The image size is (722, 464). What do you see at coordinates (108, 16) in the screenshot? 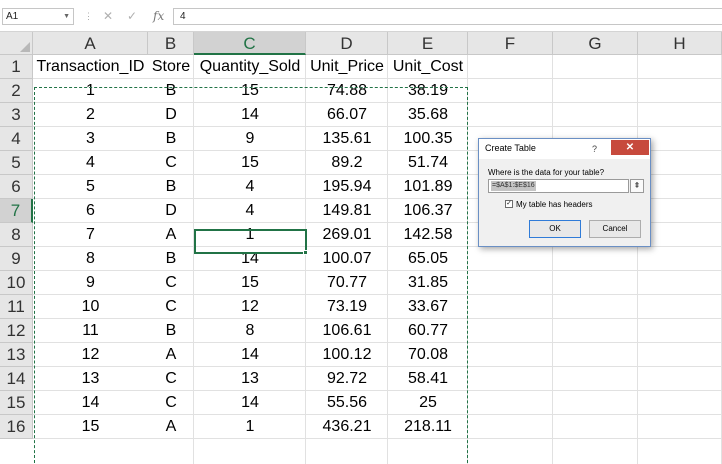
I see `cancel-icon: ✕` at bounding box center [108, 16].